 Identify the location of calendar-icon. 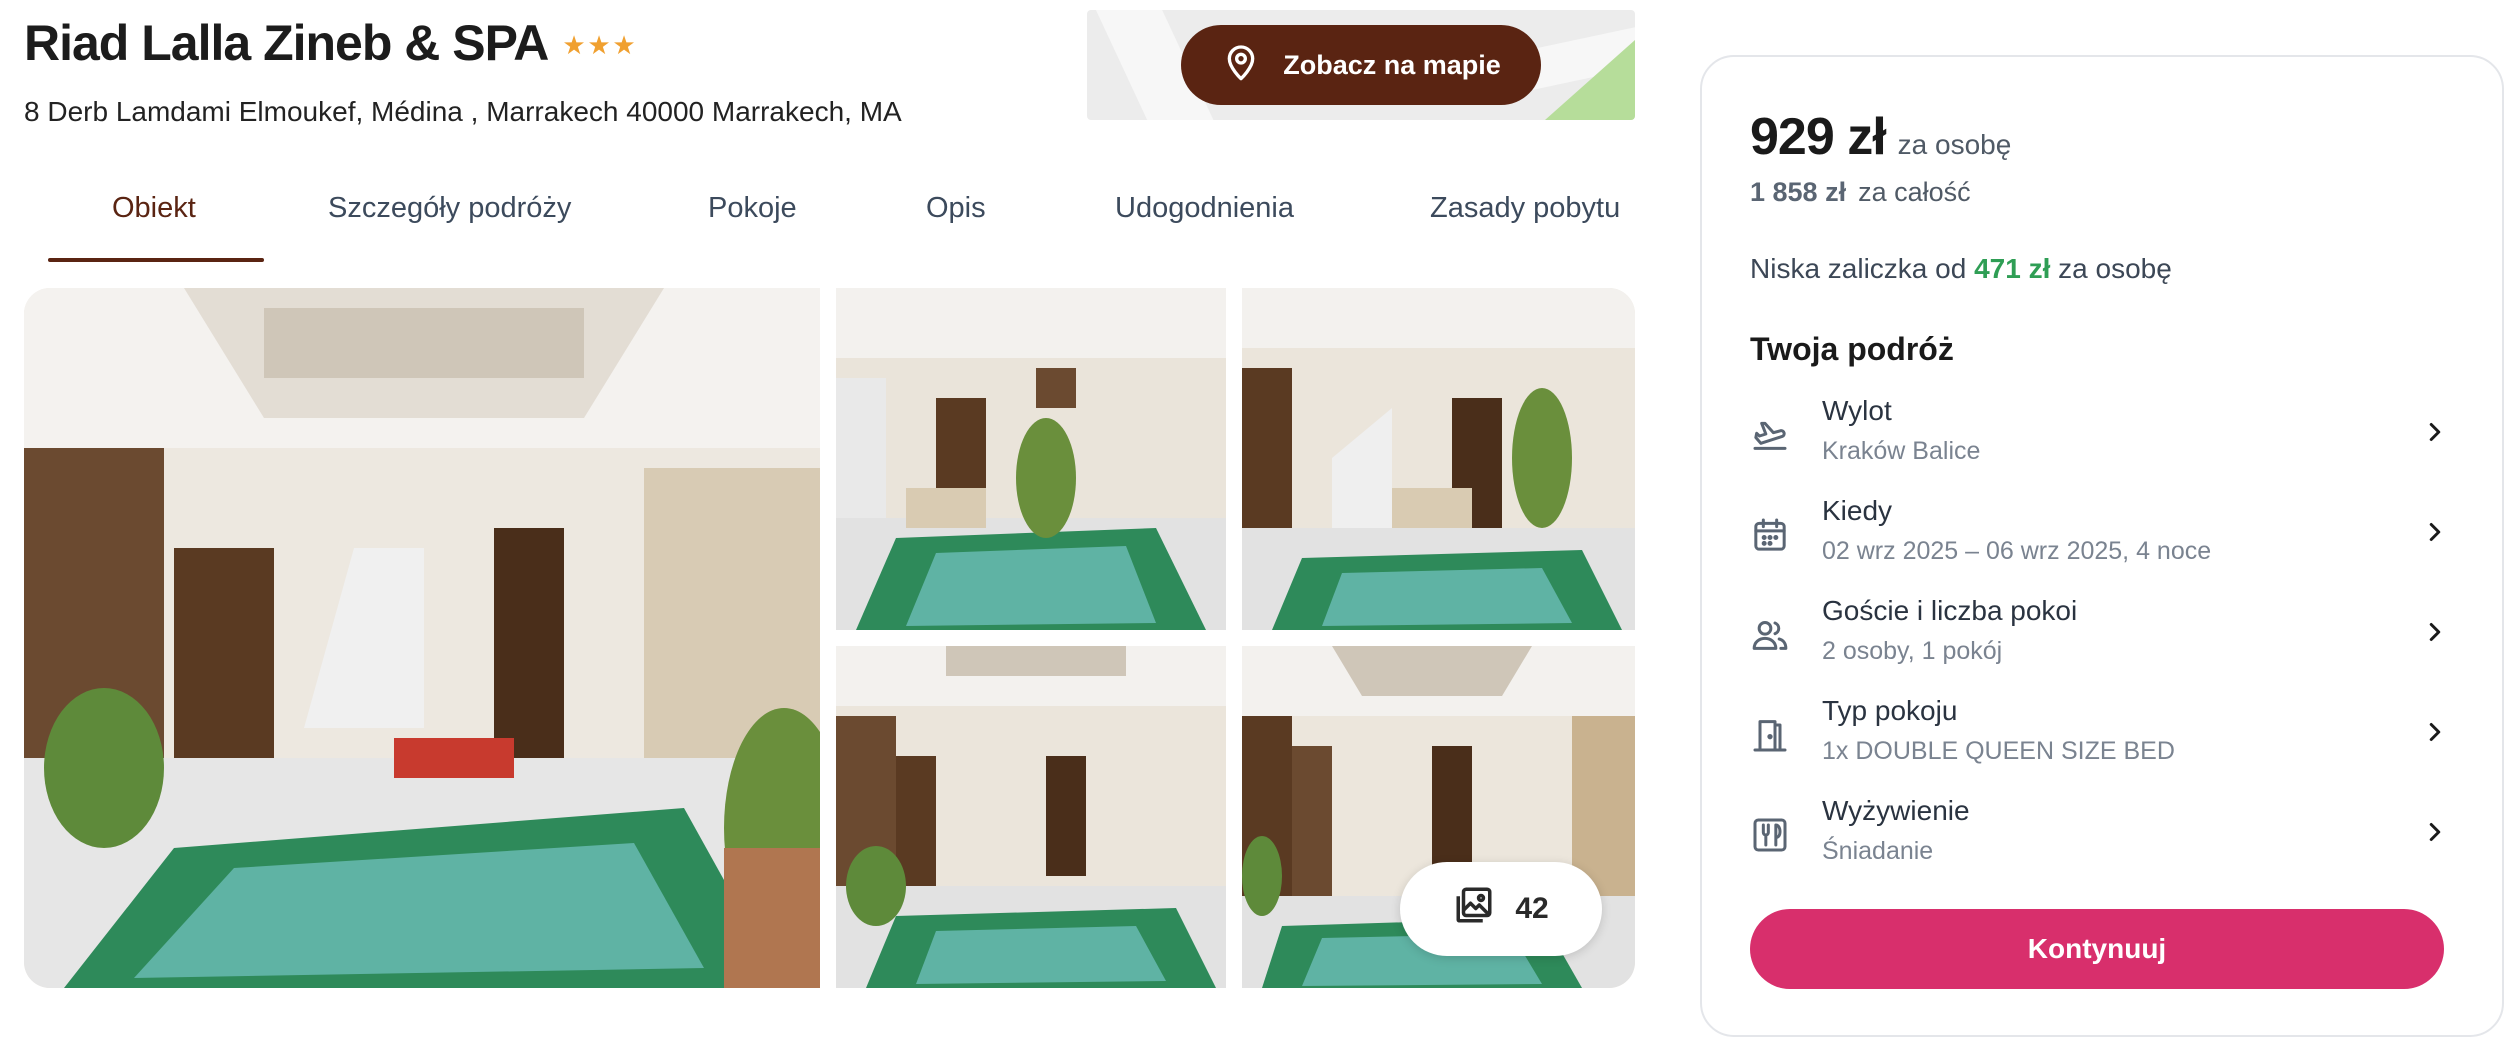
(1770, 535).